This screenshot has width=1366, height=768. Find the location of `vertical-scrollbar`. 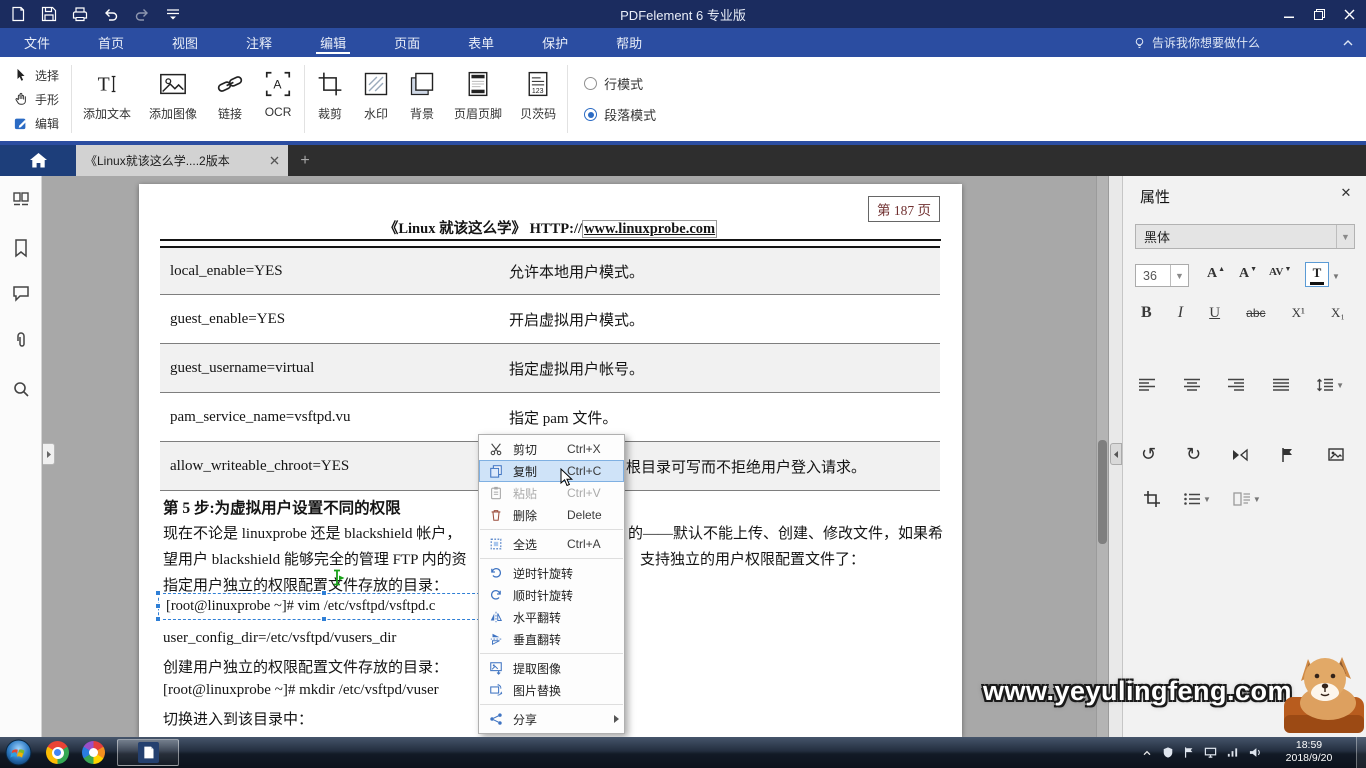

vertical-scrollbar is located at coordinates (1102, 456).